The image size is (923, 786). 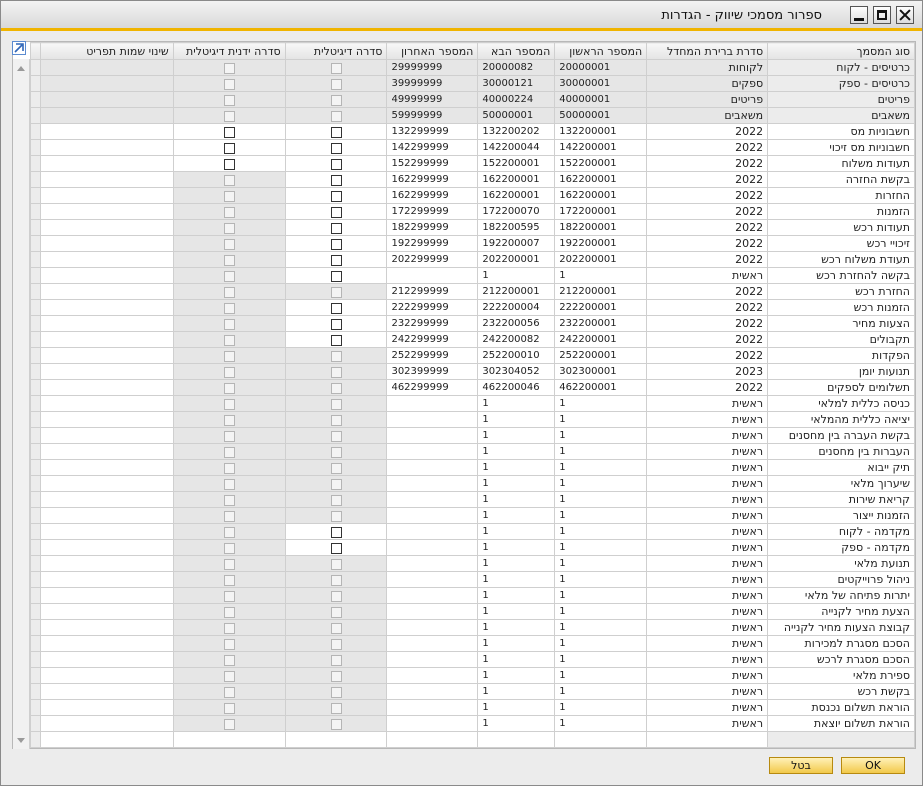 I want to click on first-number-cell: 30000001, so click(x=601, y=83).